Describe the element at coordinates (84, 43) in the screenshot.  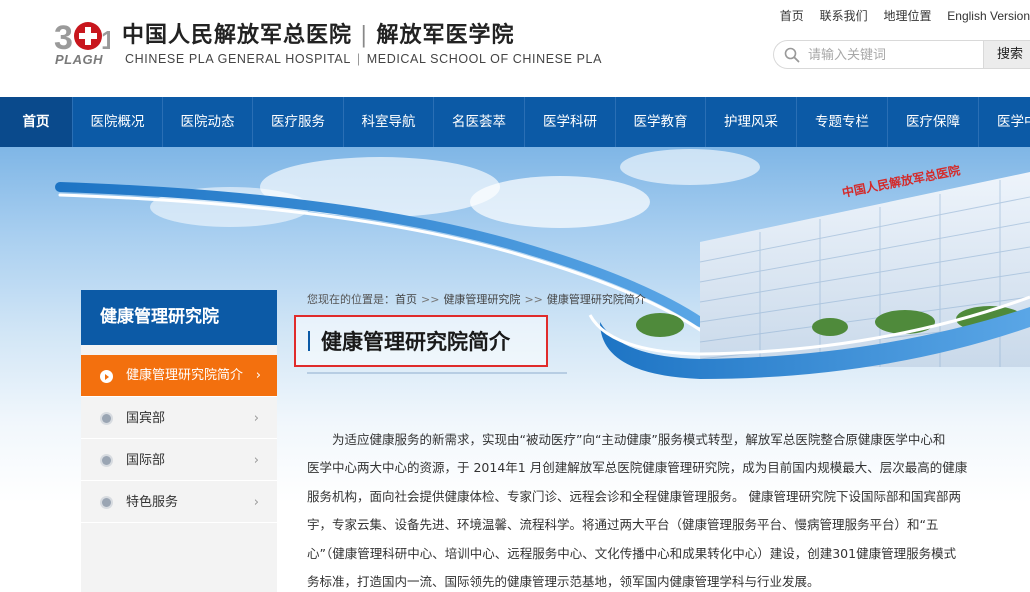
I see `hospital-logo: 3 1 PLAGH` at that location.